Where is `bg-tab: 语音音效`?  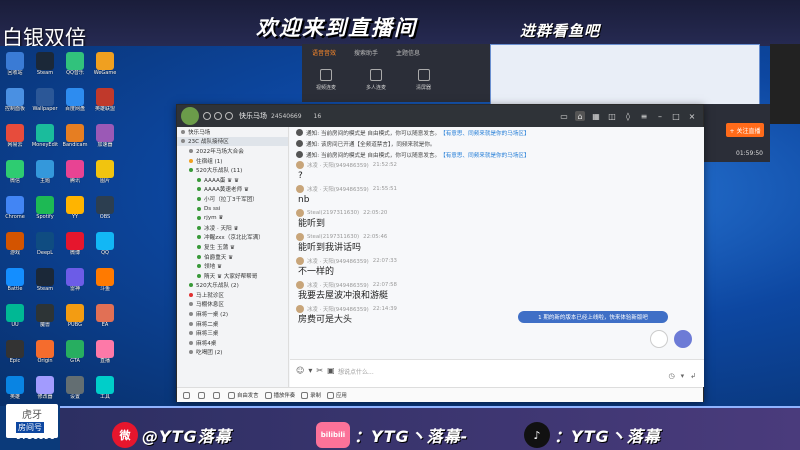
bg-tab: 语音音效 is located at coordinates (324, 52).